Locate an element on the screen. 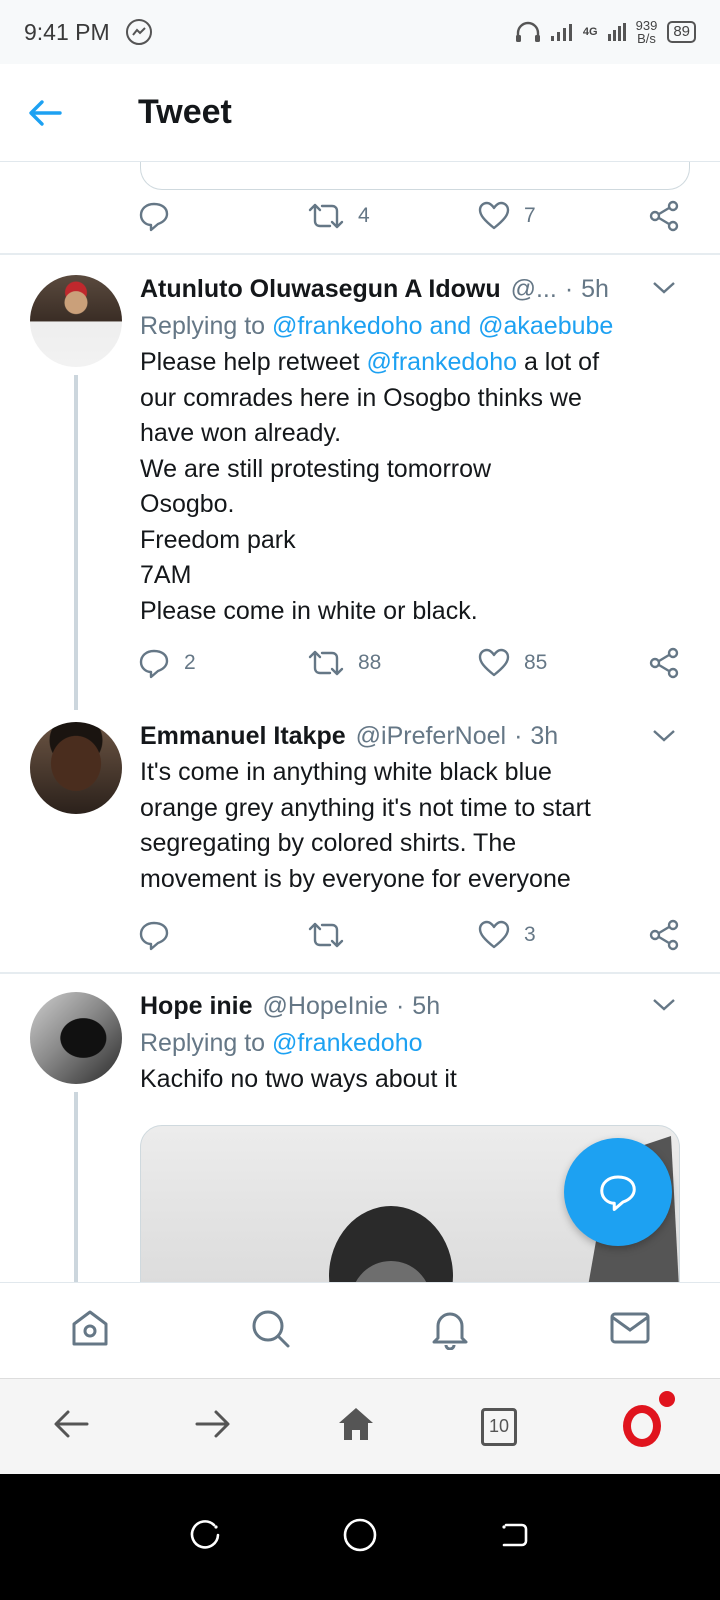 The height and width of the screenshot is (1600, 720). author-handle: @HopeInie is located at coordinates (325, 1006).